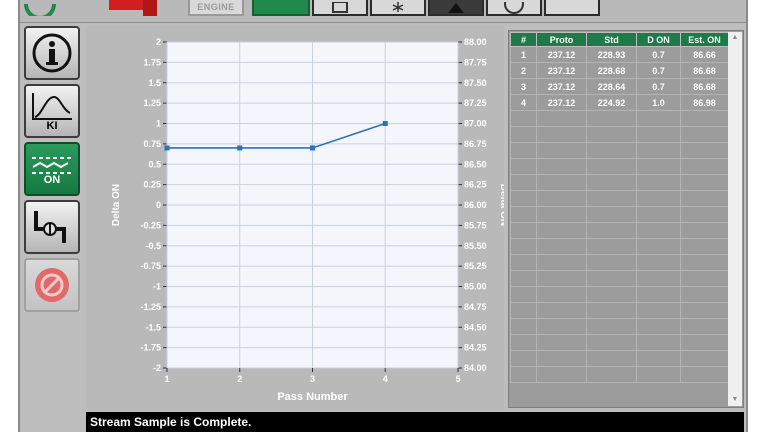 This screenshot has height=432, width=768. I want to click on toolbar-snowflake-button, so click(398, 8).